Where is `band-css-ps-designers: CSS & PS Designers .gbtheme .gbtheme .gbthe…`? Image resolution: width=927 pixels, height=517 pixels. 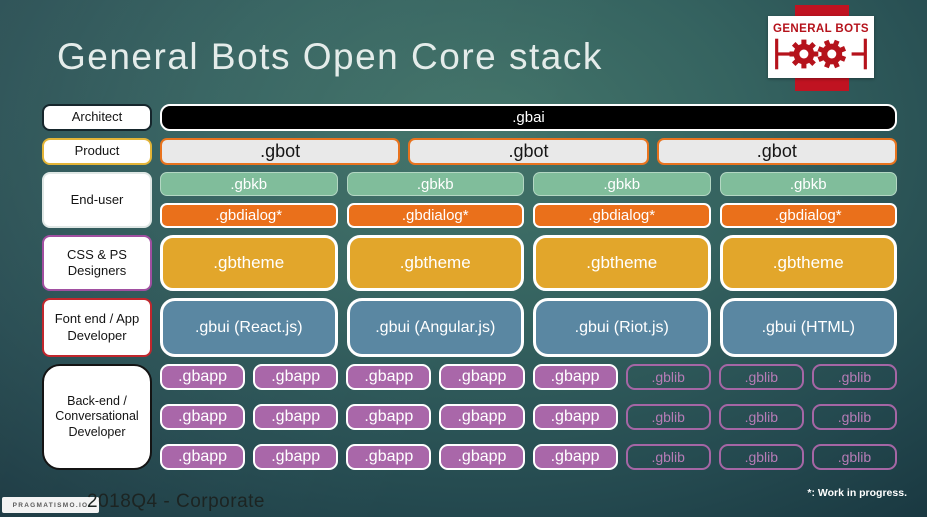
band-css-ps-designers: CSS & PS Designers .gbtheme .gbtheme .gbthe… is located at coordinates (469, 263).